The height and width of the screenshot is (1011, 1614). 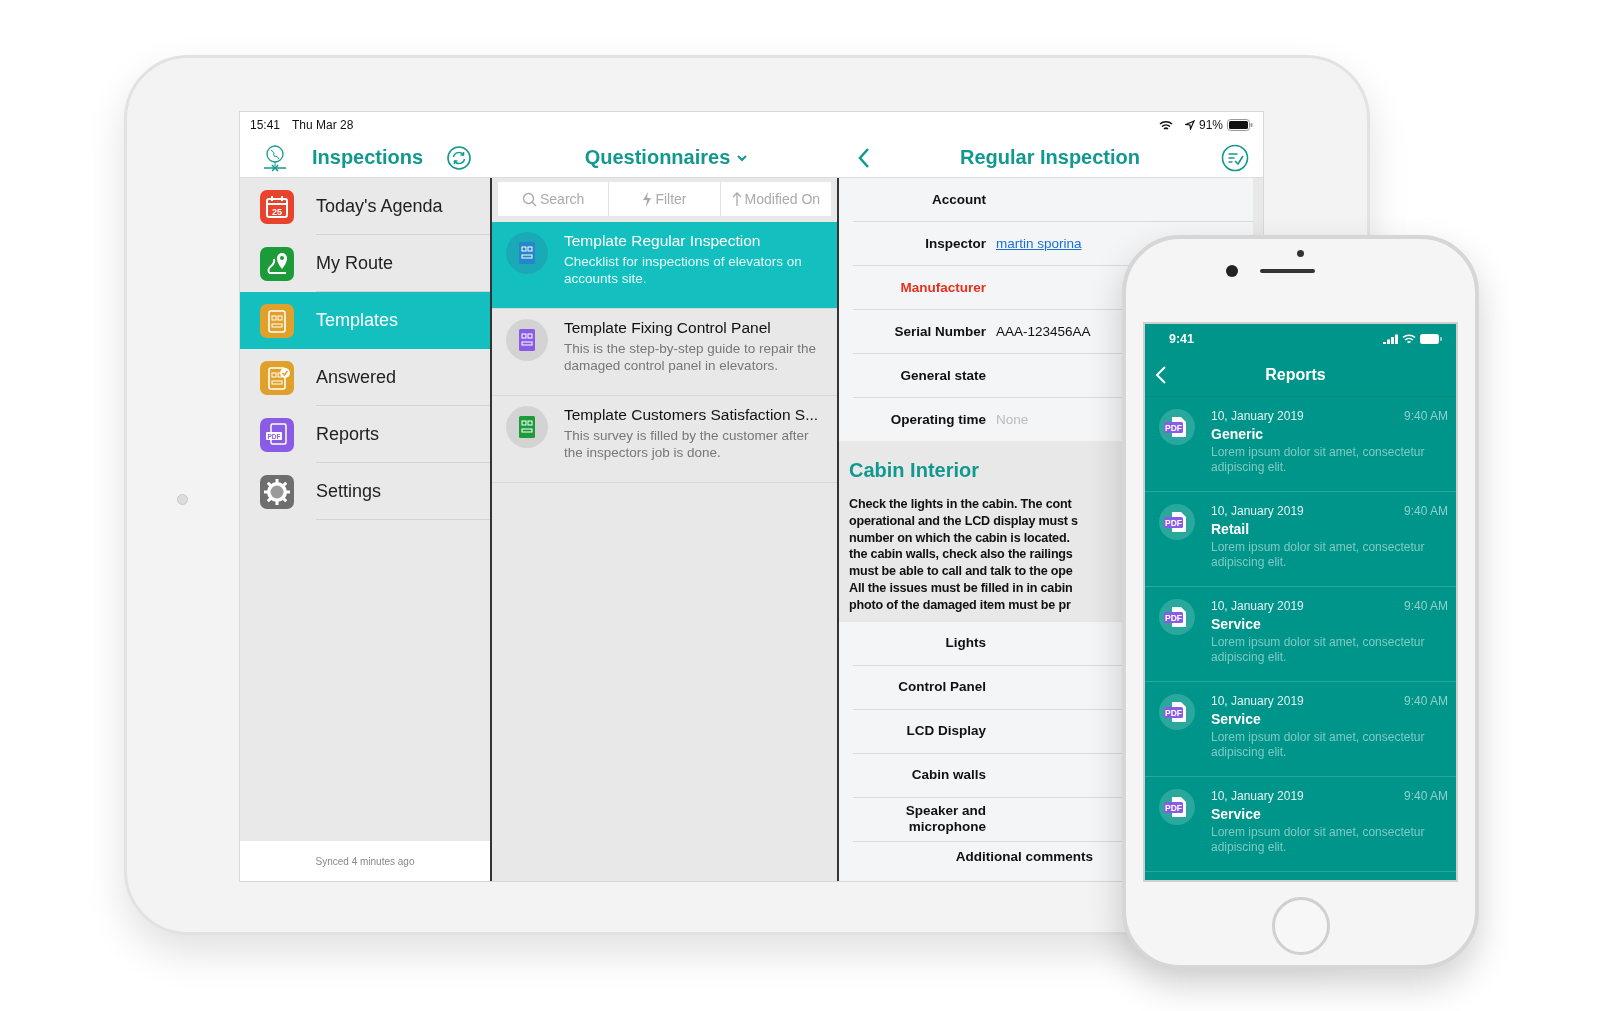 What do you see at coordinates (365, 861) in the screenshot?
I see `sync-status: Synced 4 minutes ago` at bounding box center [365, 861].